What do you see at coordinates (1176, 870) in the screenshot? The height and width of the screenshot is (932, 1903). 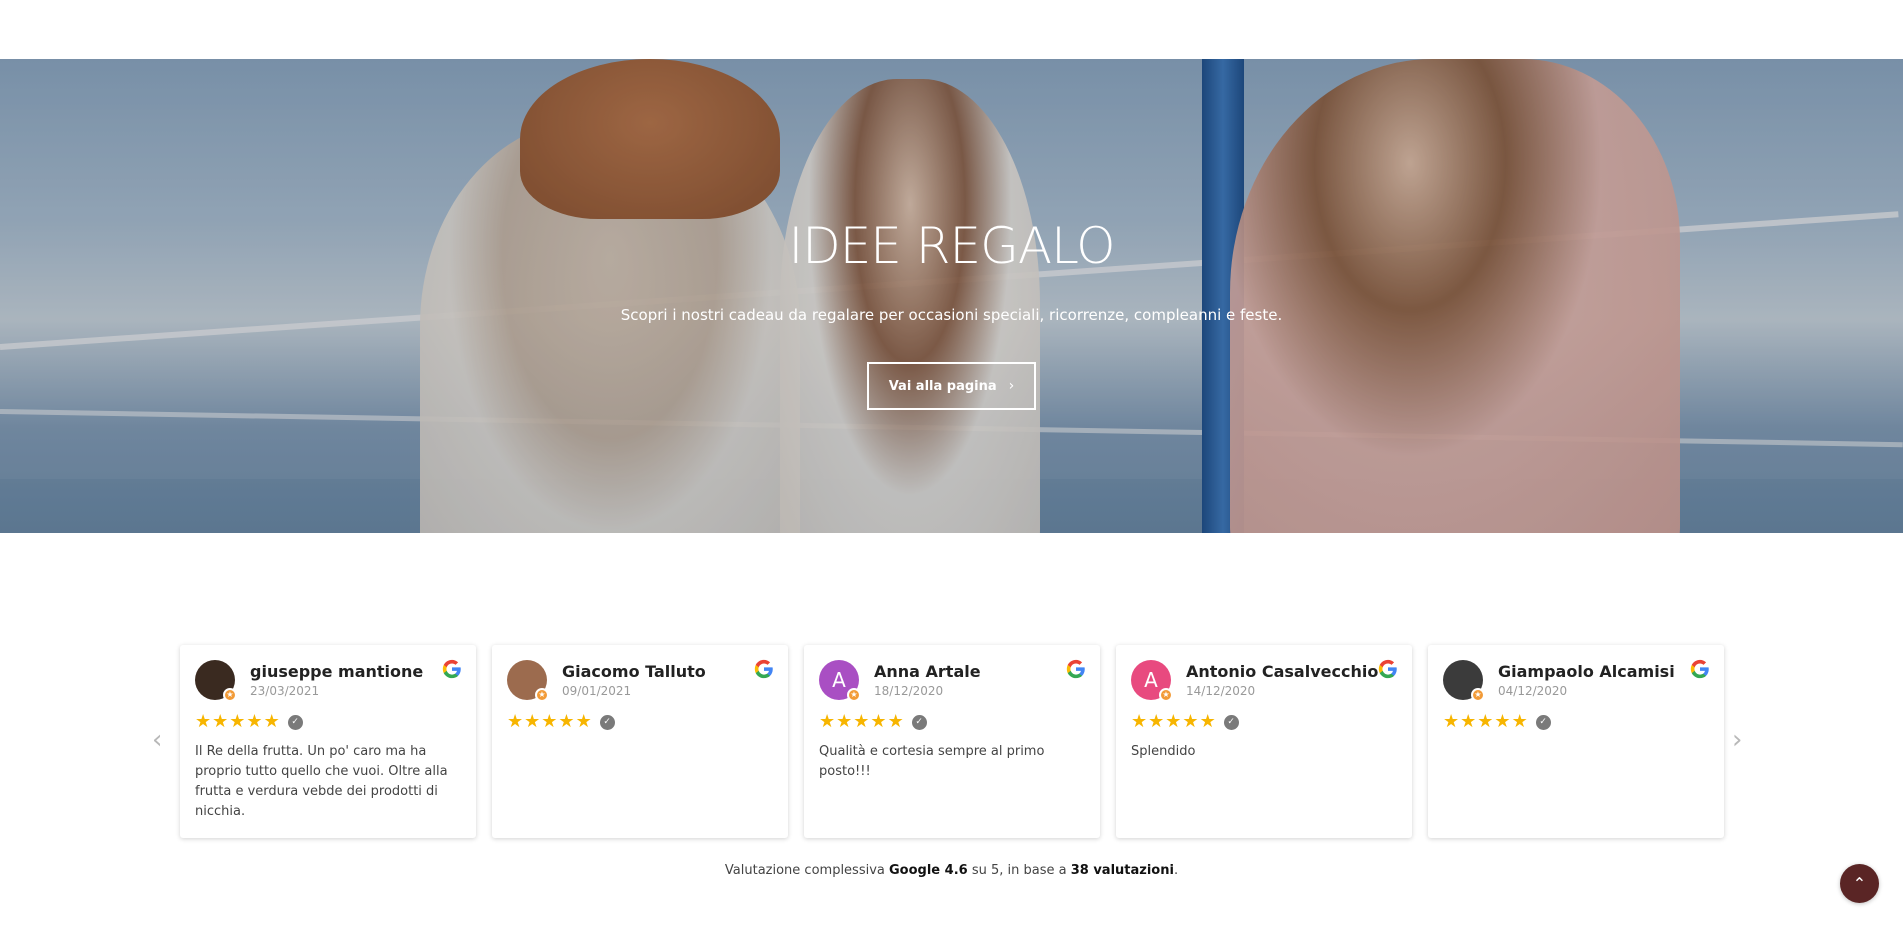 I see `summary-suffix: .` at bounding box center [1176, 870].